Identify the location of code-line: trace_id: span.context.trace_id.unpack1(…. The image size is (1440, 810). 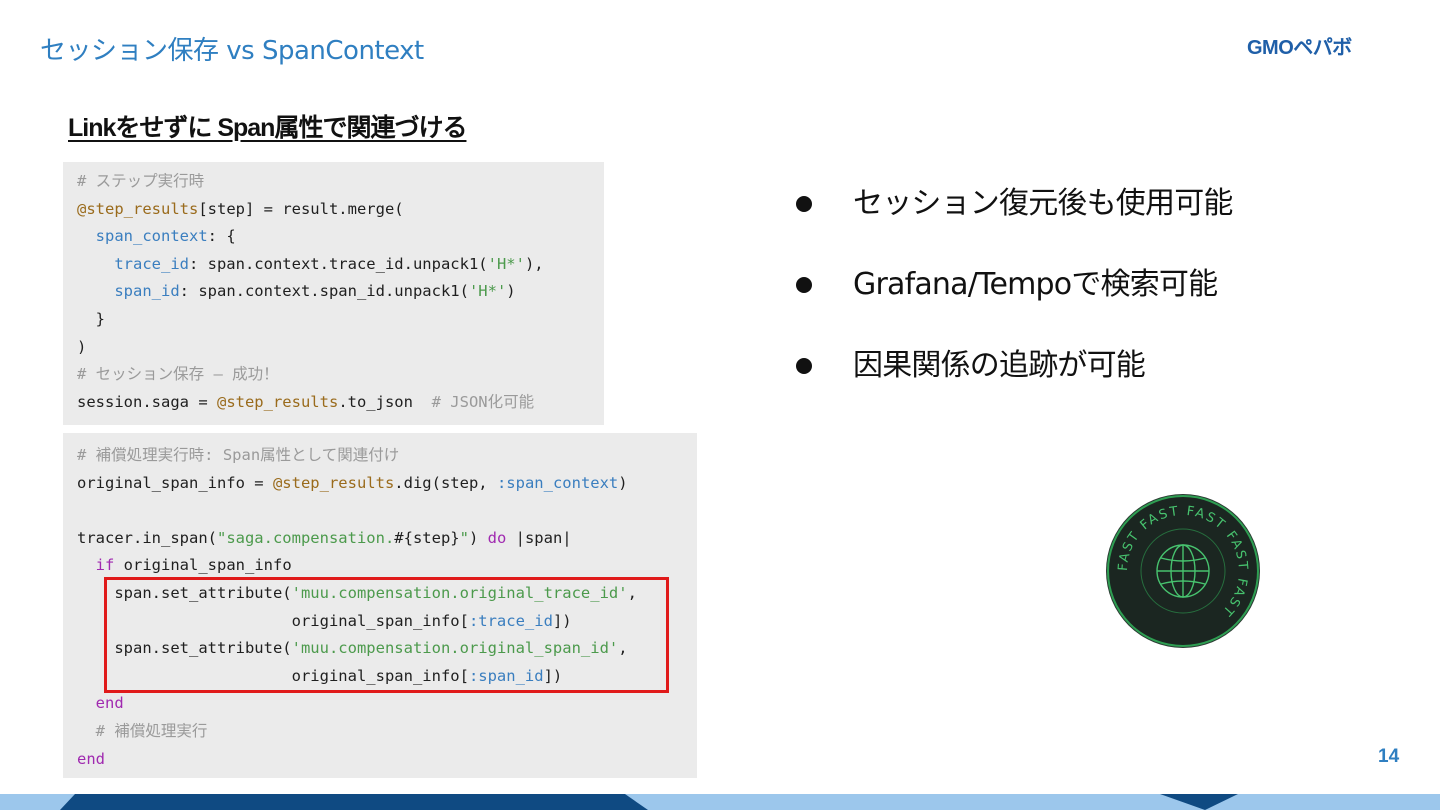
(340, 265).